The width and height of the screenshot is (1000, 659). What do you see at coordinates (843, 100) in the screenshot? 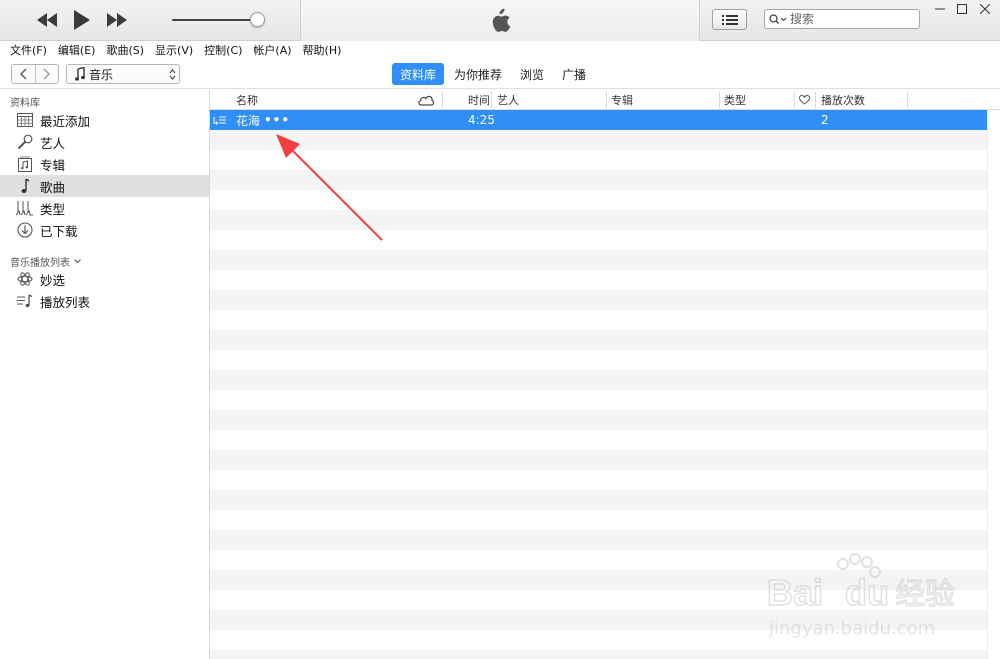
I see `column-header-plays: 播放次数` at bounding box center [843, 100].